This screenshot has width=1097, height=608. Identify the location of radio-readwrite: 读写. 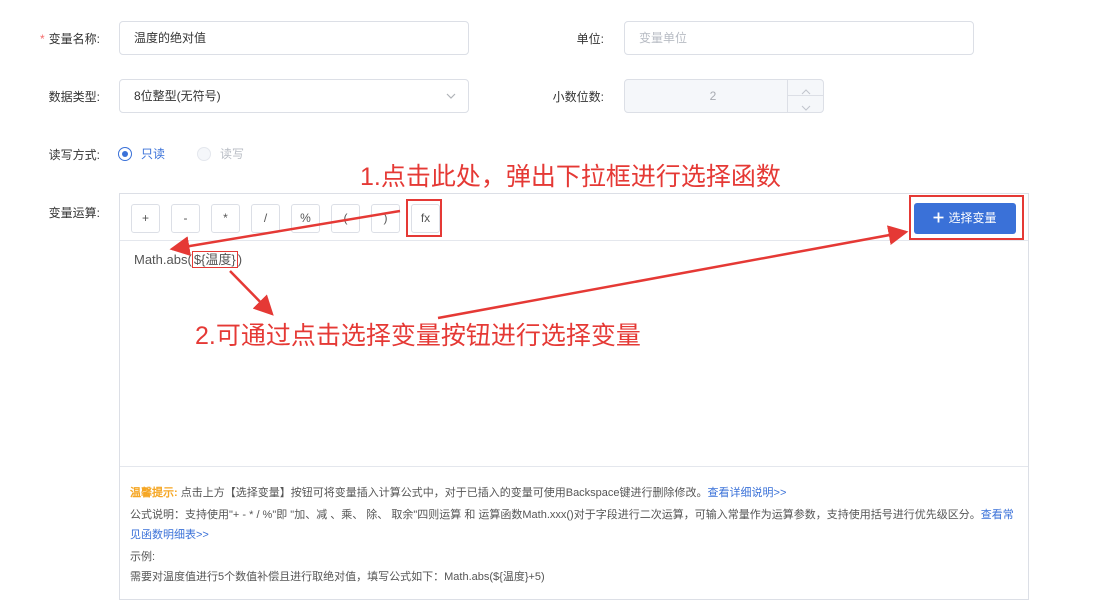
(220, 153).